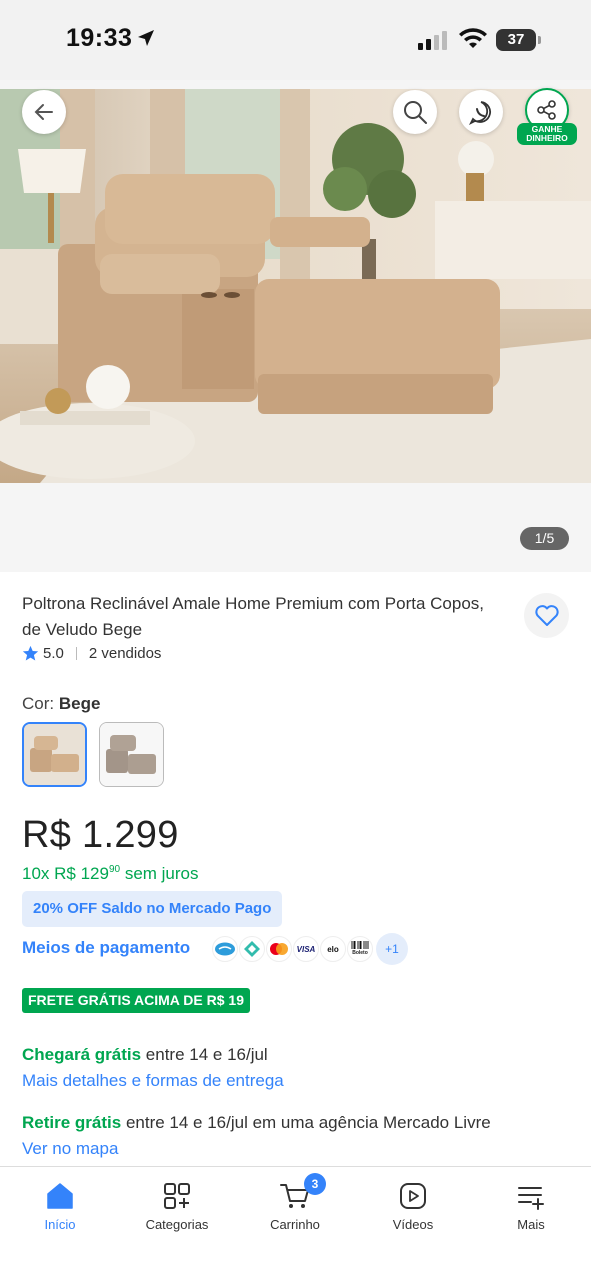  I want to click on bottom-navigation: Início Categorias 3 Carrinho Vídeos Mais, so click(295, 1223).